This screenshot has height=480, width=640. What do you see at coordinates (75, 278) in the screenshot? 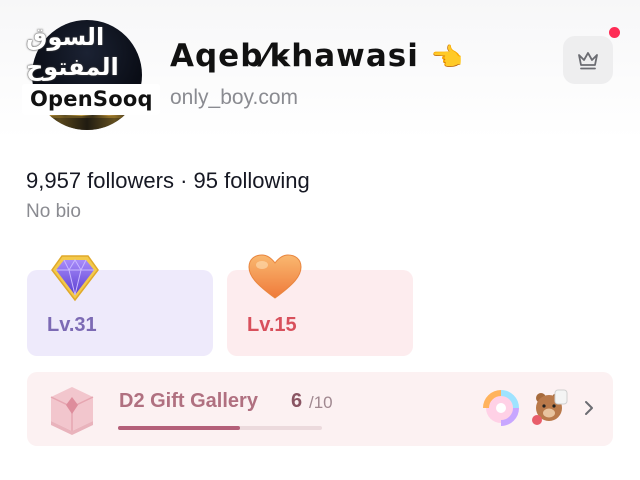
I see `diamond-icon` at bounding box center [75, 278].